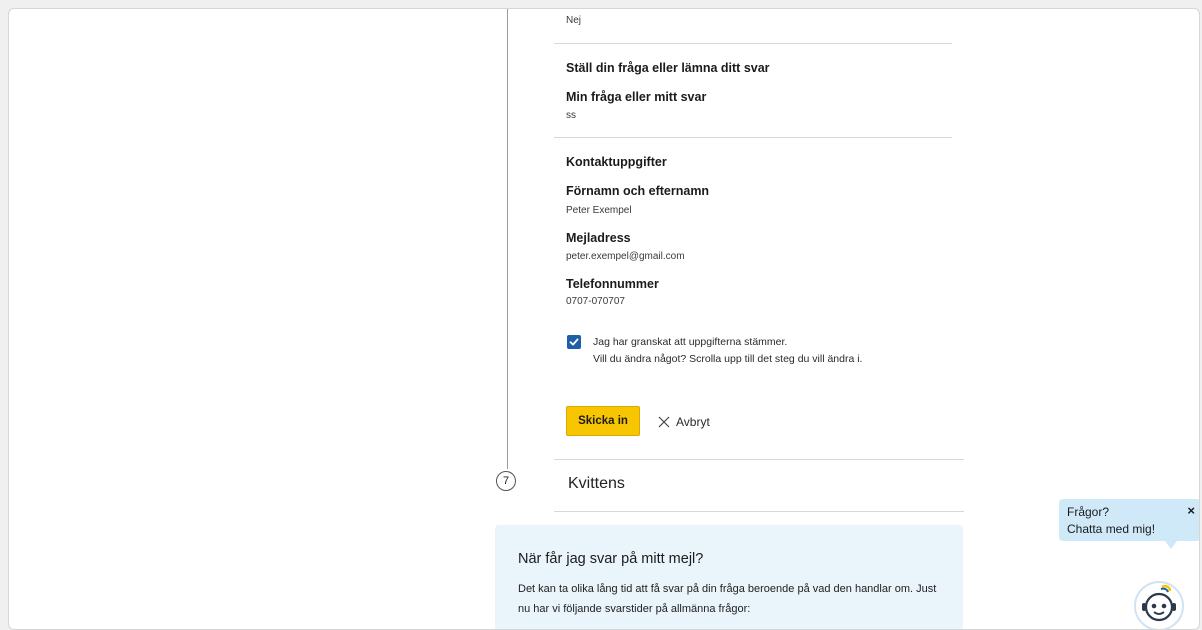 The width and height of the screenshot is (1202, 630). I want to click on submit-button: Skicka in, so click(603, 421).